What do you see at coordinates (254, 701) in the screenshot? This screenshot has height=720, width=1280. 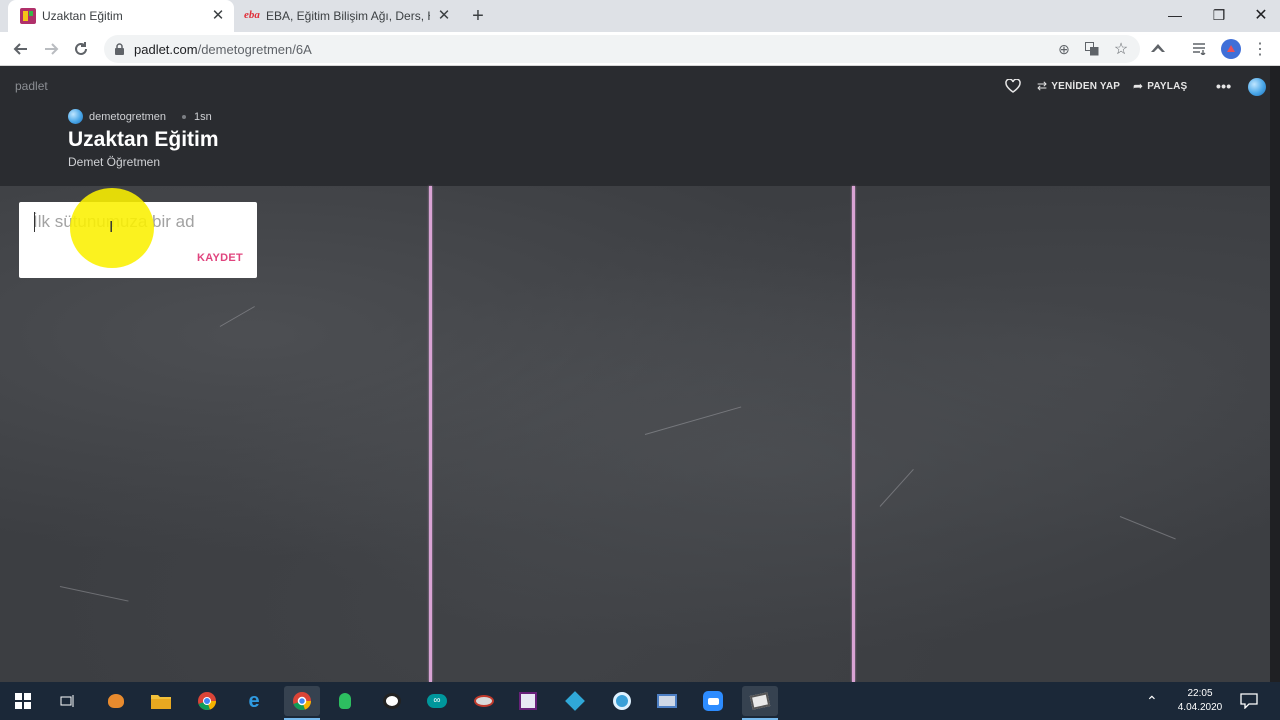 I see `edge-icon: e` at bounding box center [254, 701].